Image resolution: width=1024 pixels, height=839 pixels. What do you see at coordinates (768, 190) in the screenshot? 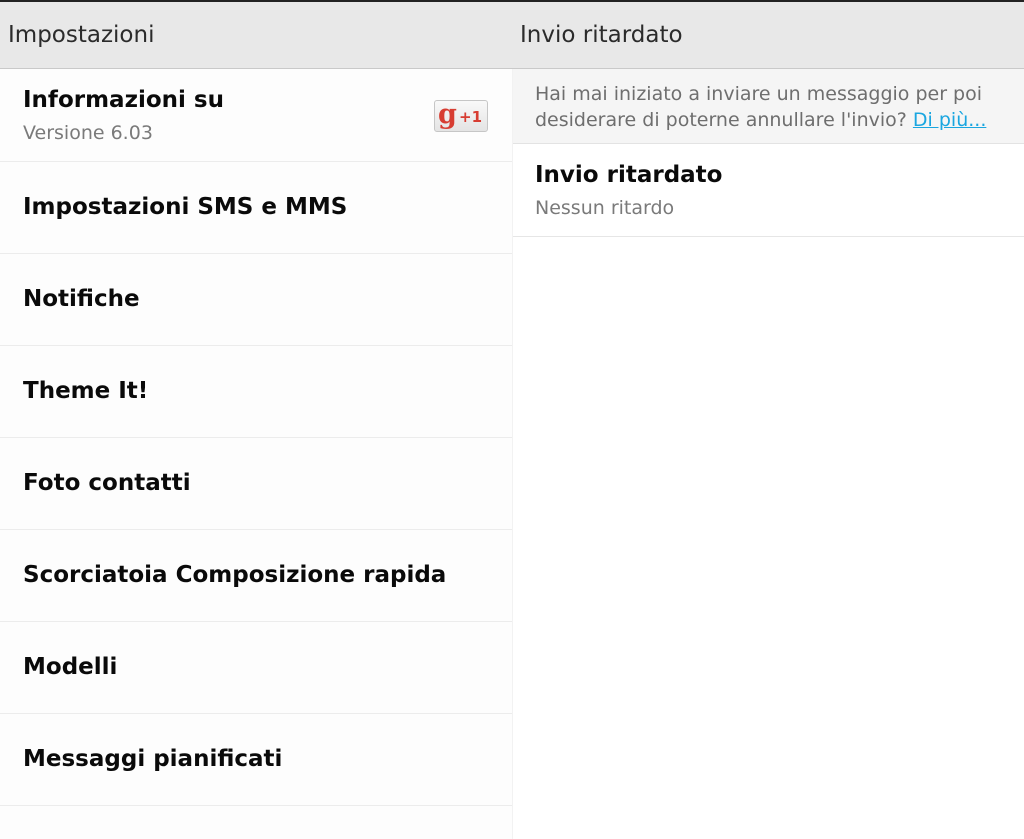
I see `delayed-send-preference: Invio ritardato Nessun ritardo` at bounding box center [768, 190].